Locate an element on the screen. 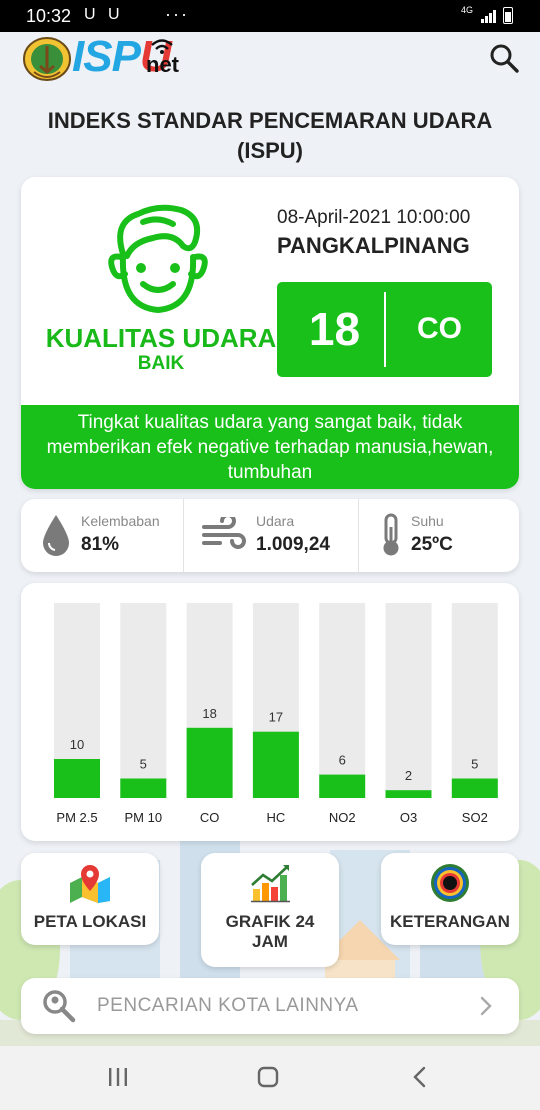  bar-o3 is located at coordinates (408, 794).